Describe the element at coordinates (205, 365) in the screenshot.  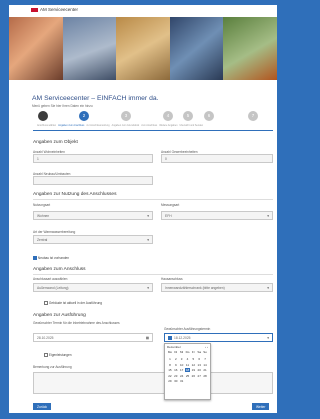
I see `datepicker-day: 14` at that location.